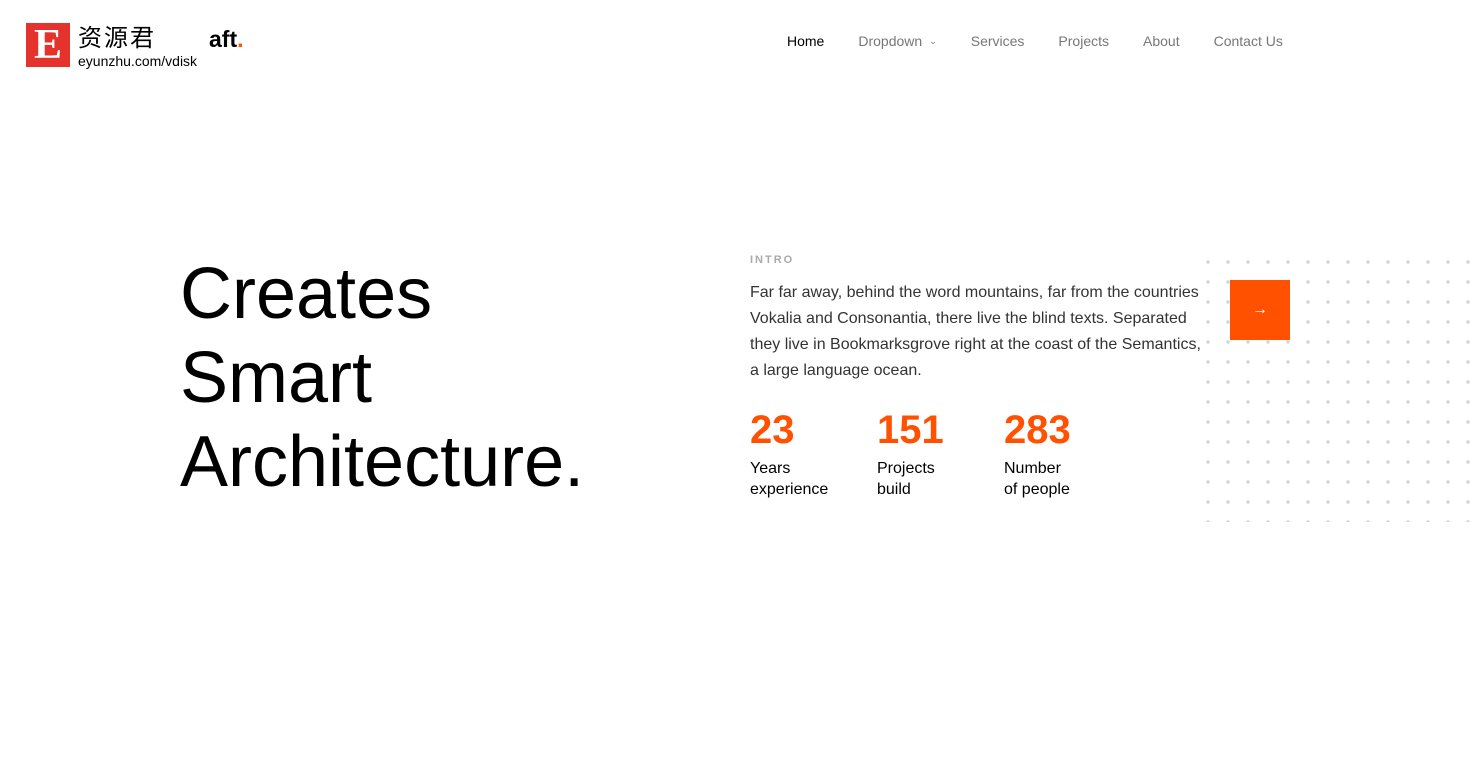 This screenshot has width=1470, height=780. I want to click on stat-years: 23 Years experience, so click(813, 453).